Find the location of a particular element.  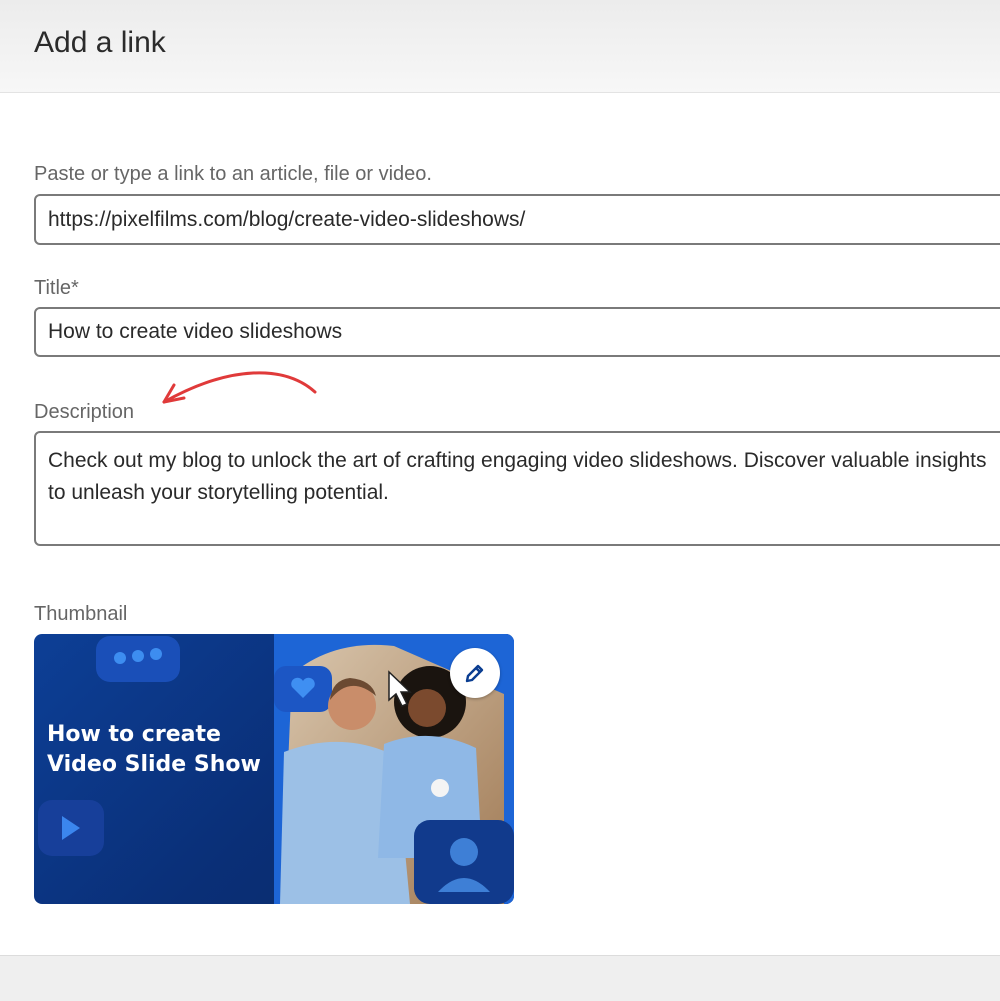

dialog-header: Add a link is located at coordinates (500, 46).